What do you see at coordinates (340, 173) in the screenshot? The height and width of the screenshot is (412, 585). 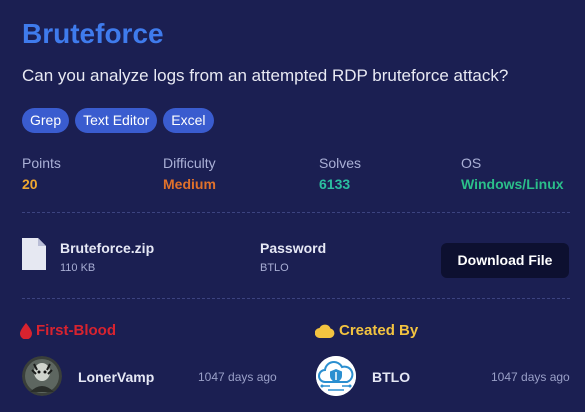 I see `stat-solves: Solves 6133` at bounding box center [340, 173].